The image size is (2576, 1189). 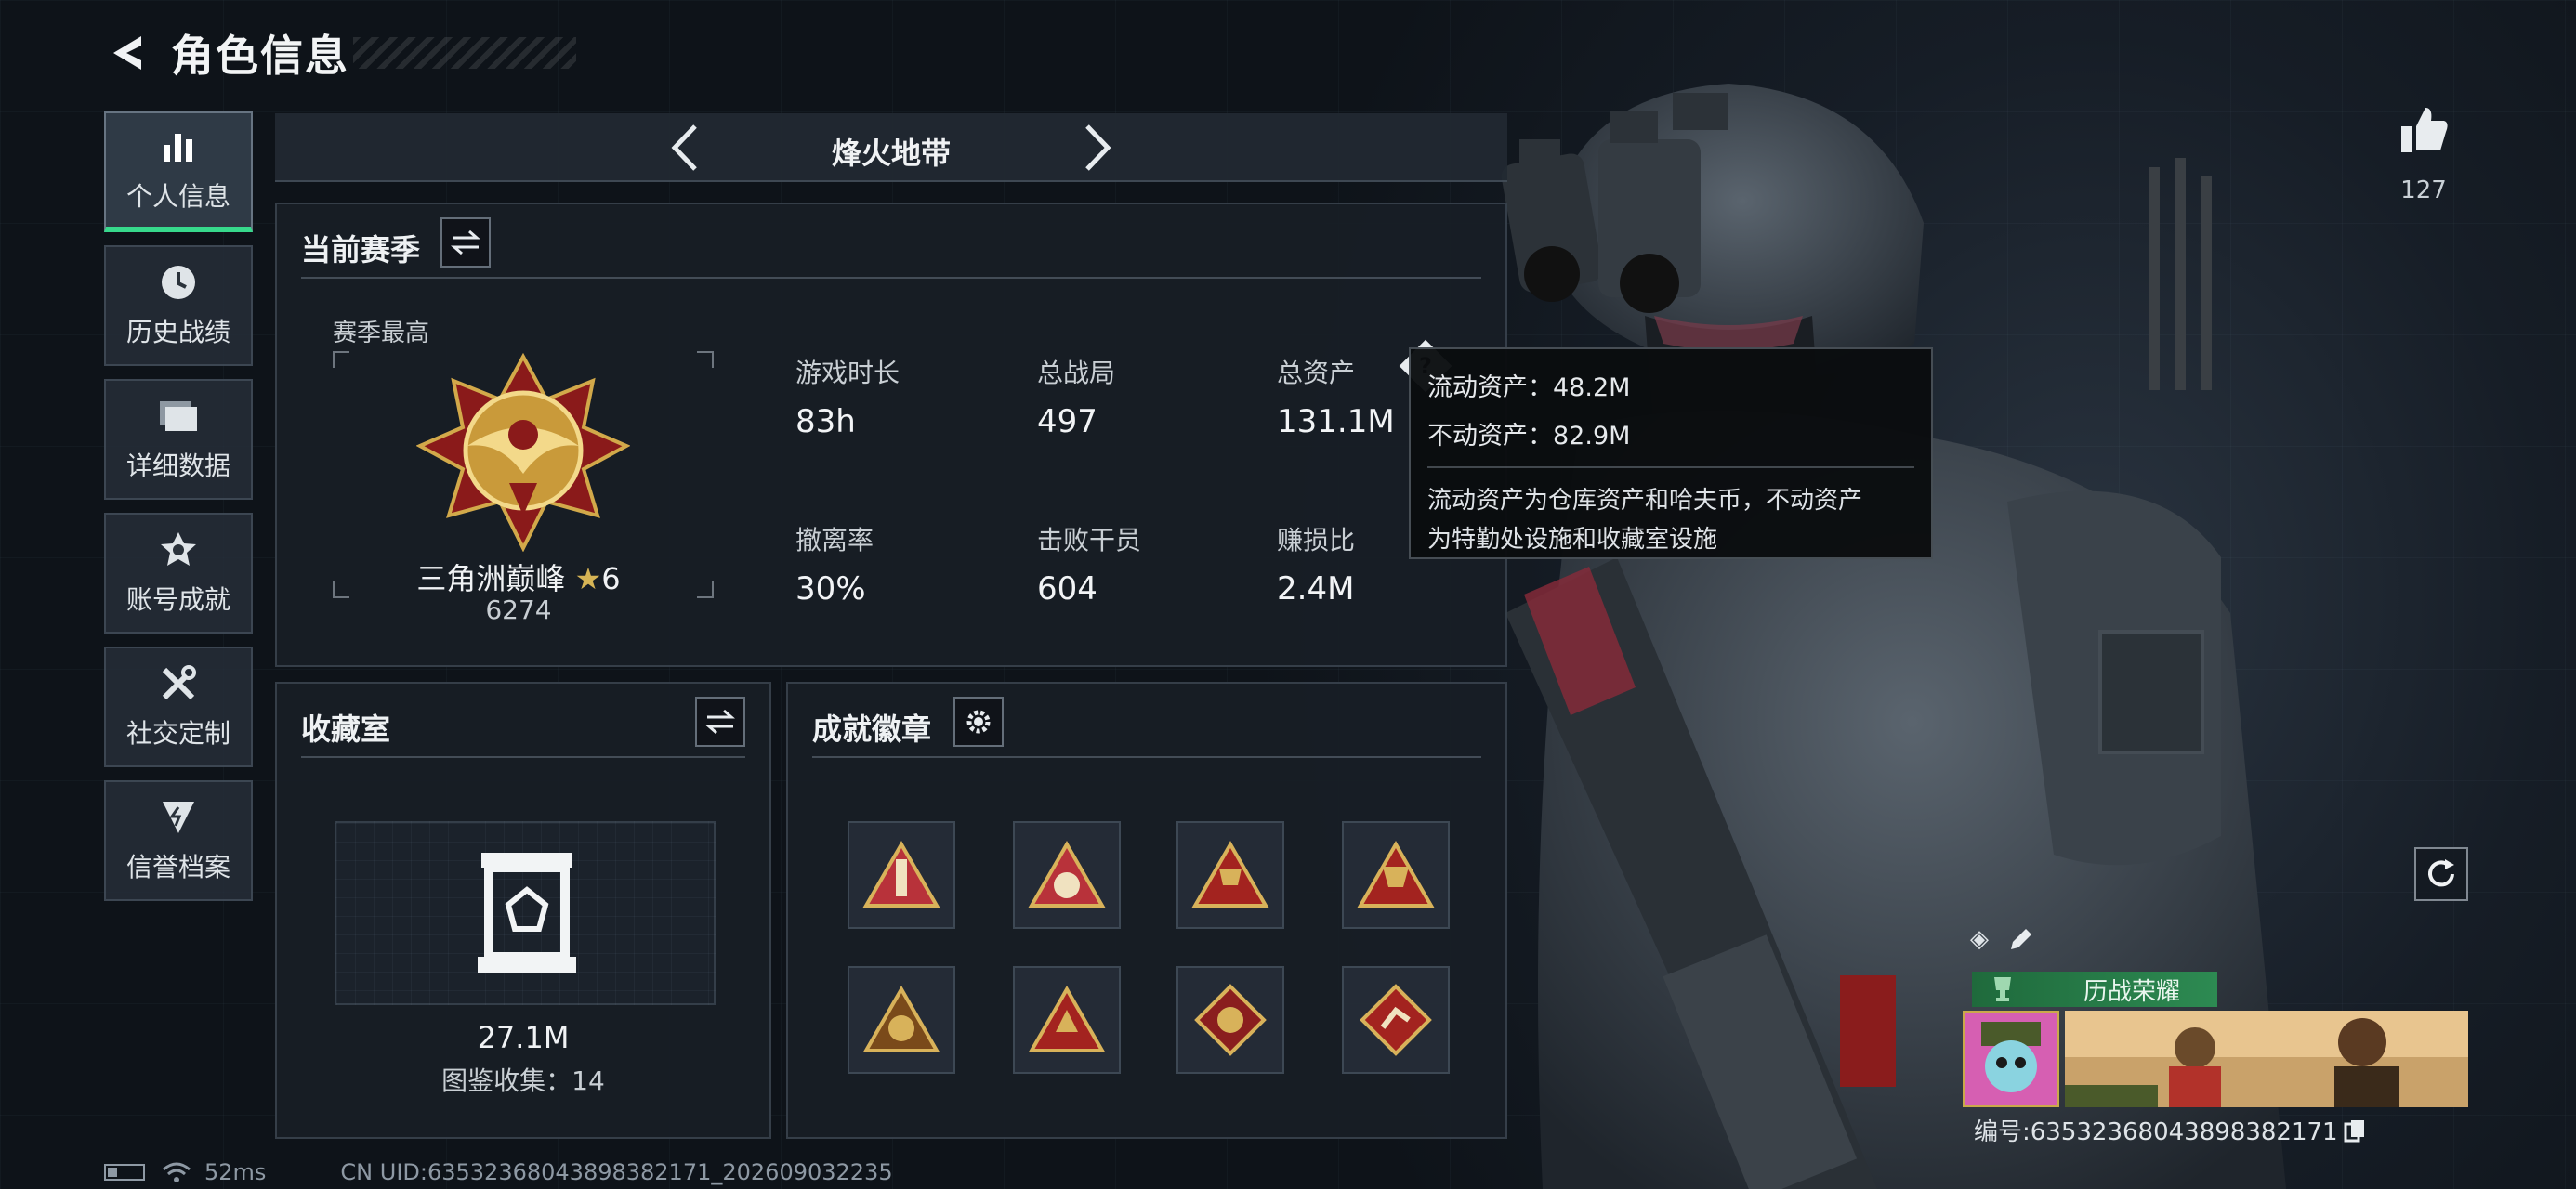 I want to click on tools-icon, so click(x=178, y=684).